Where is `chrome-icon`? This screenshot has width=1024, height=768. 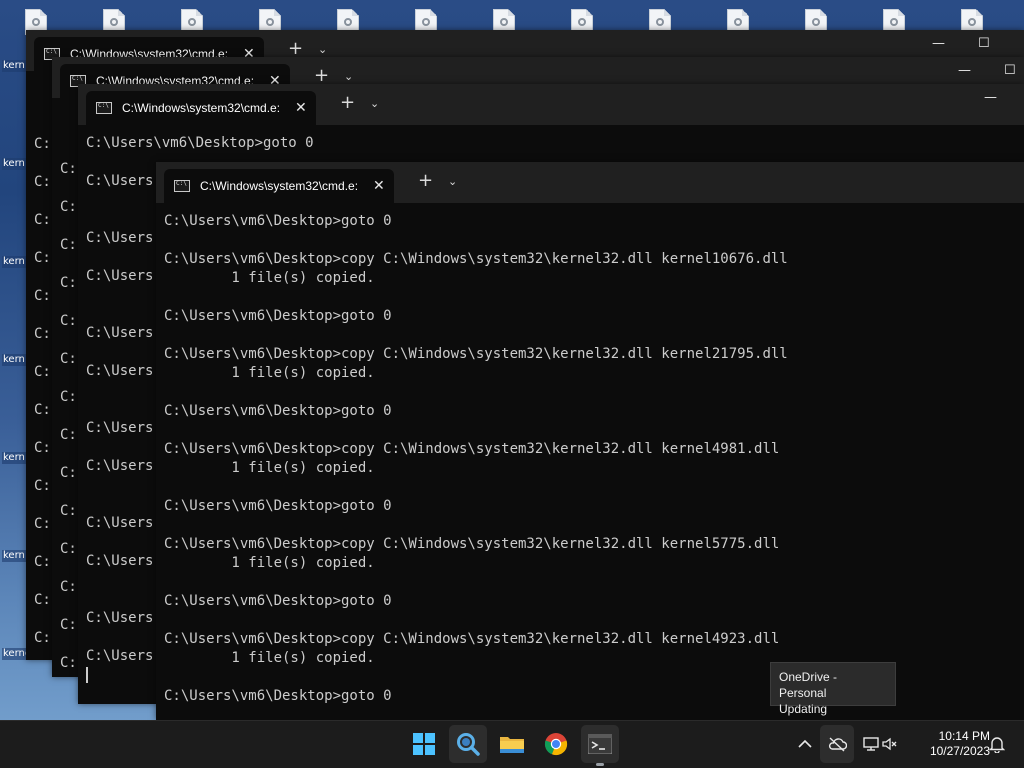 chrome-icon is located at coordinates (556, 744).